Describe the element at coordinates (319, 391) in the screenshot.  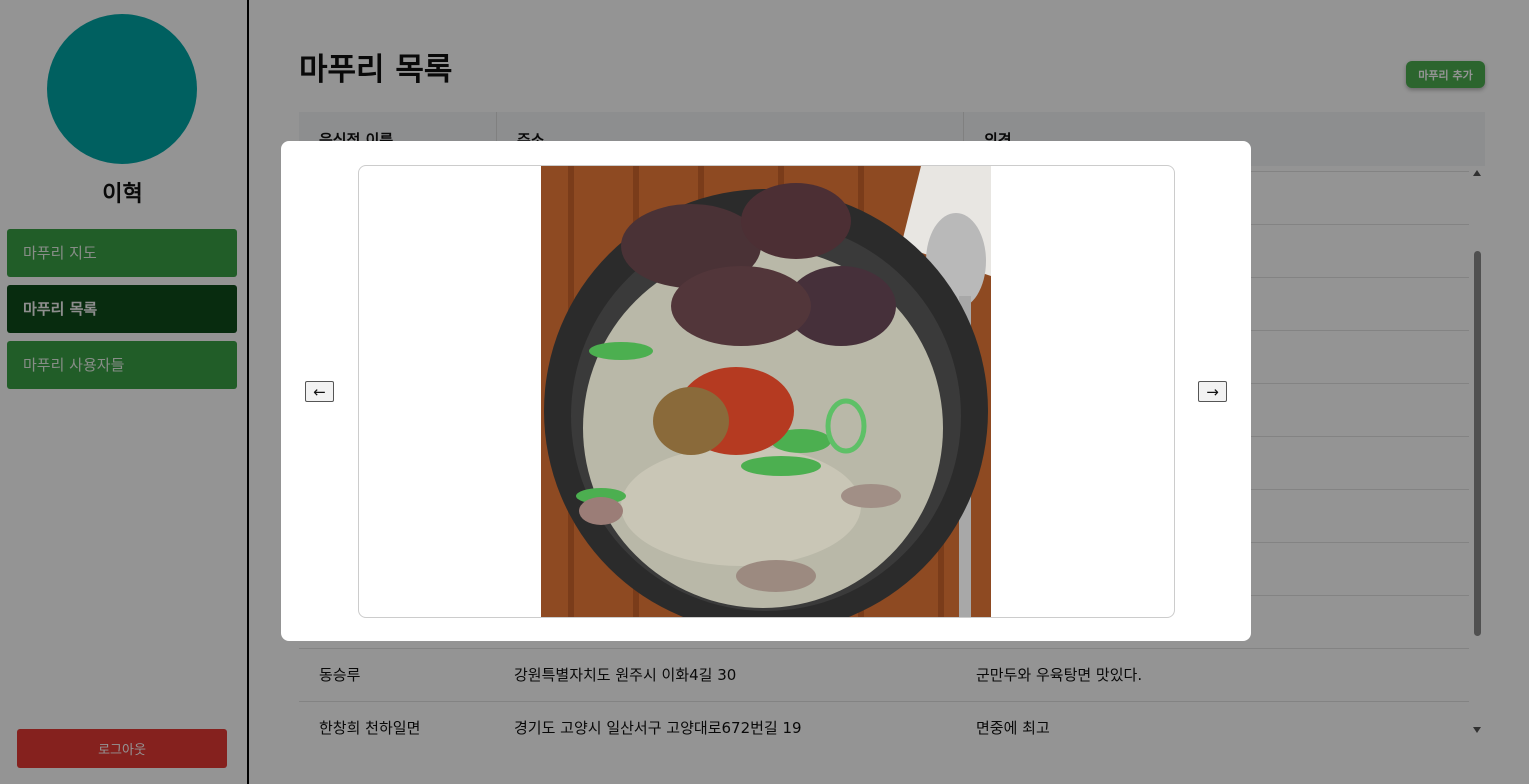
I see `prev-image-button: ←` at that location.